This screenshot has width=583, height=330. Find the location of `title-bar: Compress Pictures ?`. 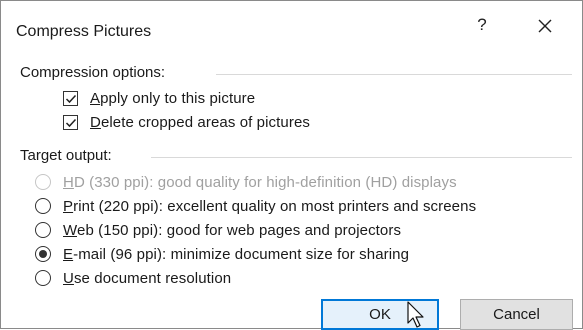

title-bar: Compress Pictures ? is located at coordinates (291, 23).